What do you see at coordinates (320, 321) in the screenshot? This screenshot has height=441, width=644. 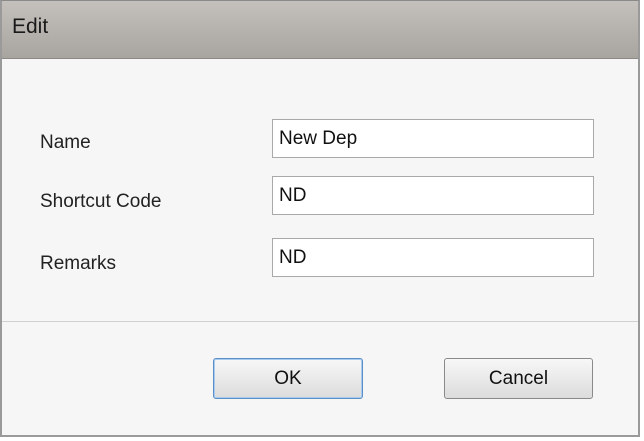 I see `footer-divider` at bounding box center [320, 321].